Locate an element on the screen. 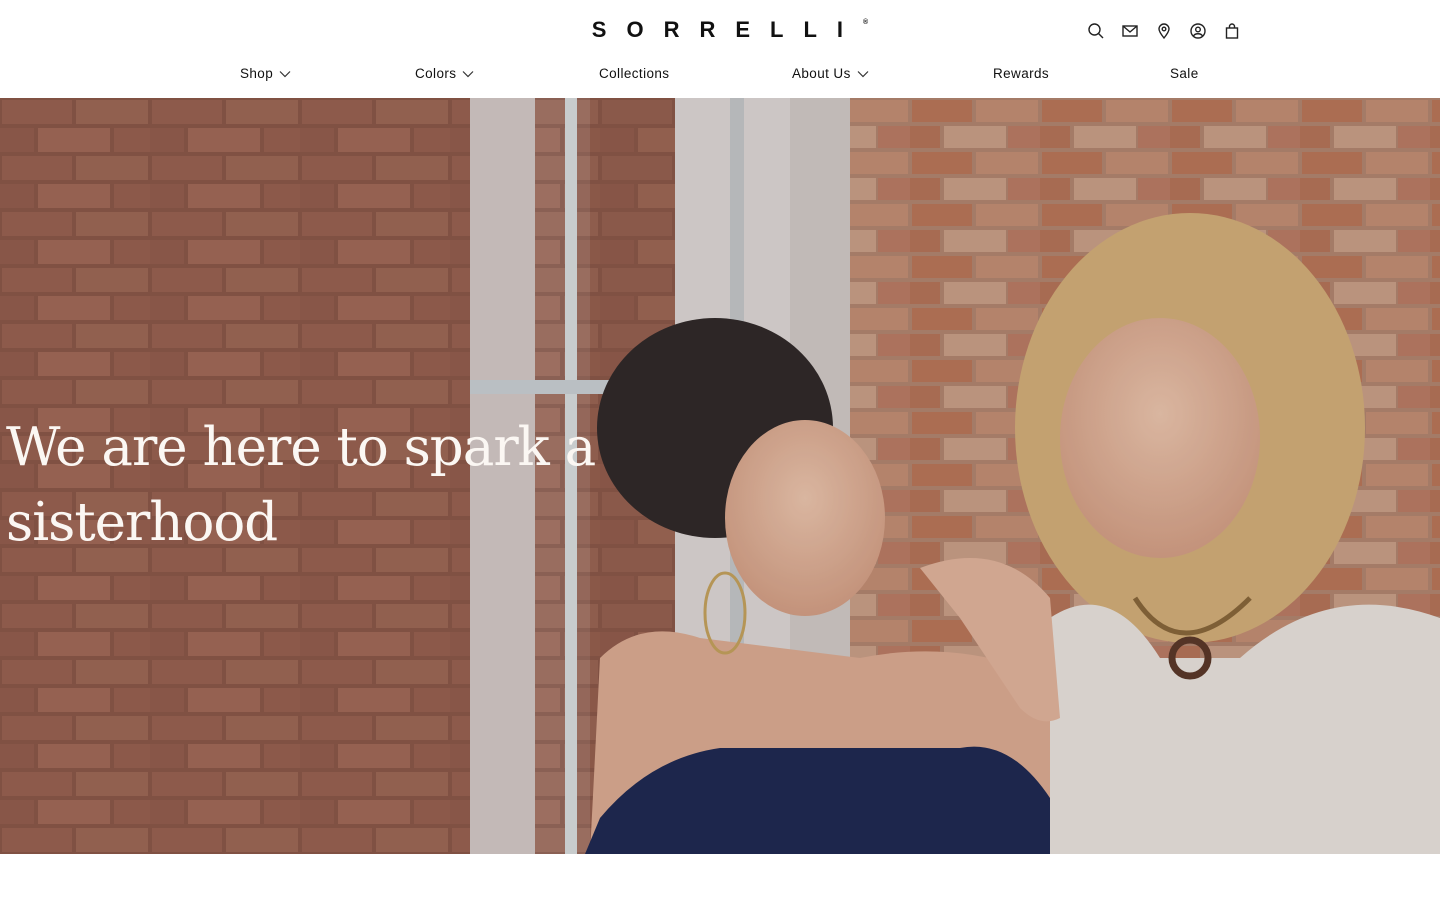  nav-label: Sale is located at coordinates (1184, 73).